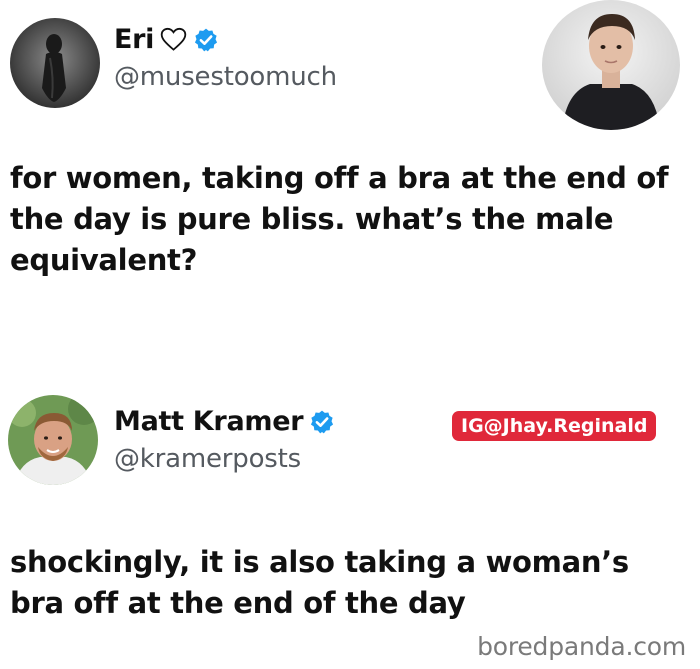 The image size is (700, 669). Describe the element at coordinates (209, 421) in the screenshot. I see `author-name: Matt Kramer` at that location.